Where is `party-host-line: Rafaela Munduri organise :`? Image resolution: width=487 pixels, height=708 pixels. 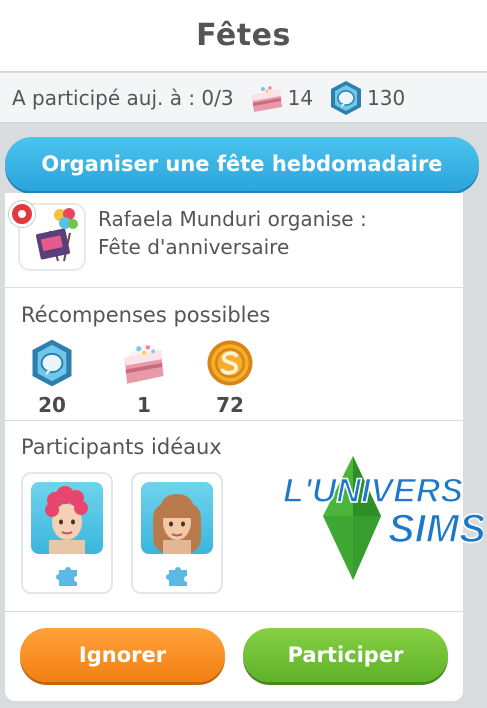
party-host-line: Rafaela Munduri organise : is located at coordinates (232, 219).